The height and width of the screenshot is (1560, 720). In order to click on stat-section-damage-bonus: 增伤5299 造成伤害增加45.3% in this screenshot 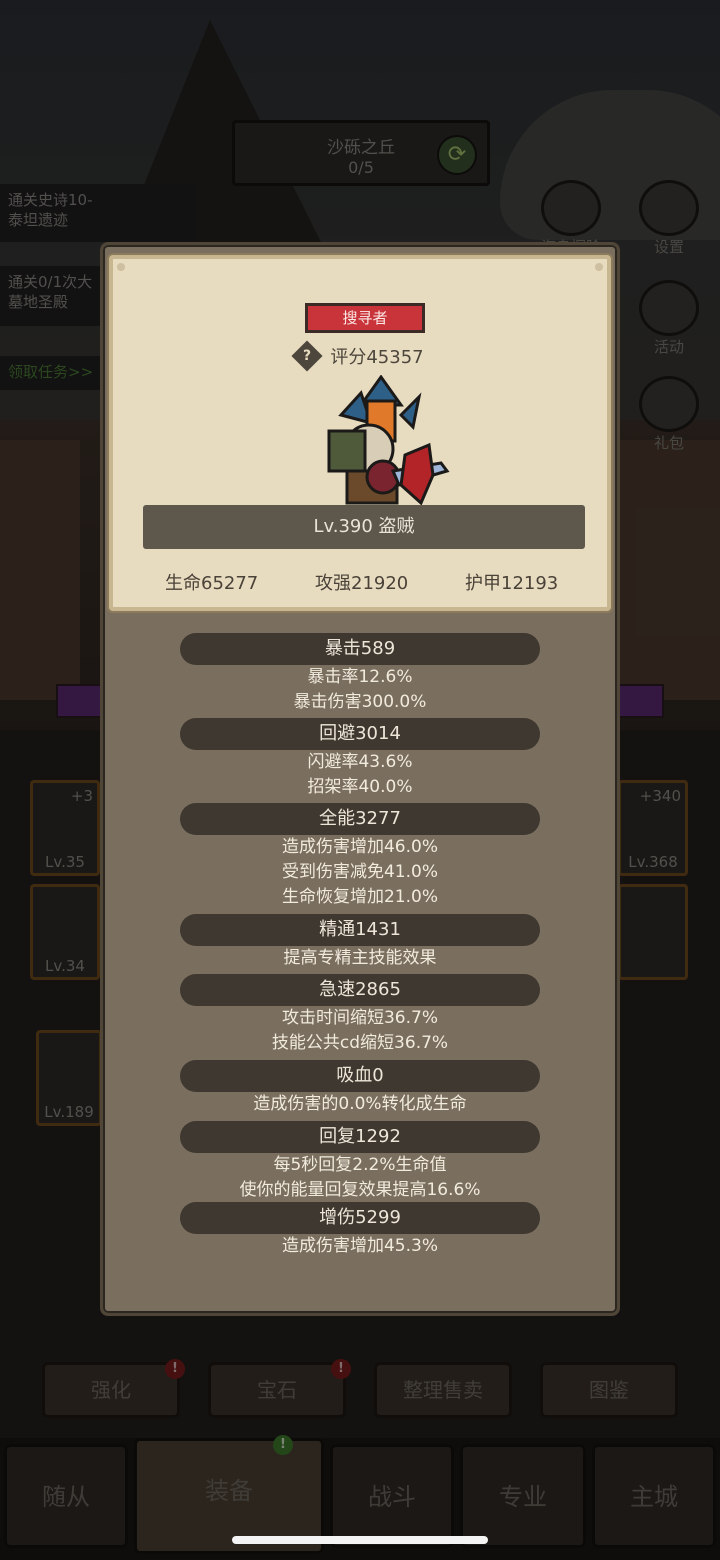, I will do `click(360, 1230)`.